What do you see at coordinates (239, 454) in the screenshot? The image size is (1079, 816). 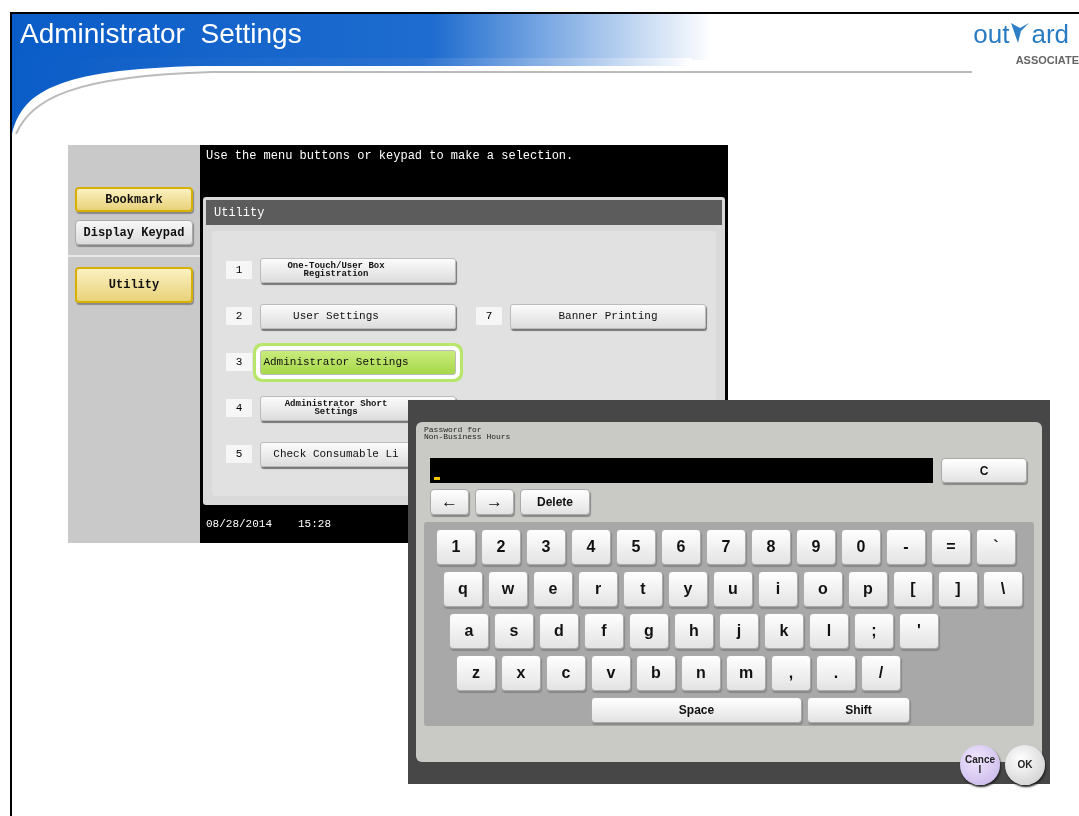 I see `menu-number: 5` at bounding box center [239, 454].